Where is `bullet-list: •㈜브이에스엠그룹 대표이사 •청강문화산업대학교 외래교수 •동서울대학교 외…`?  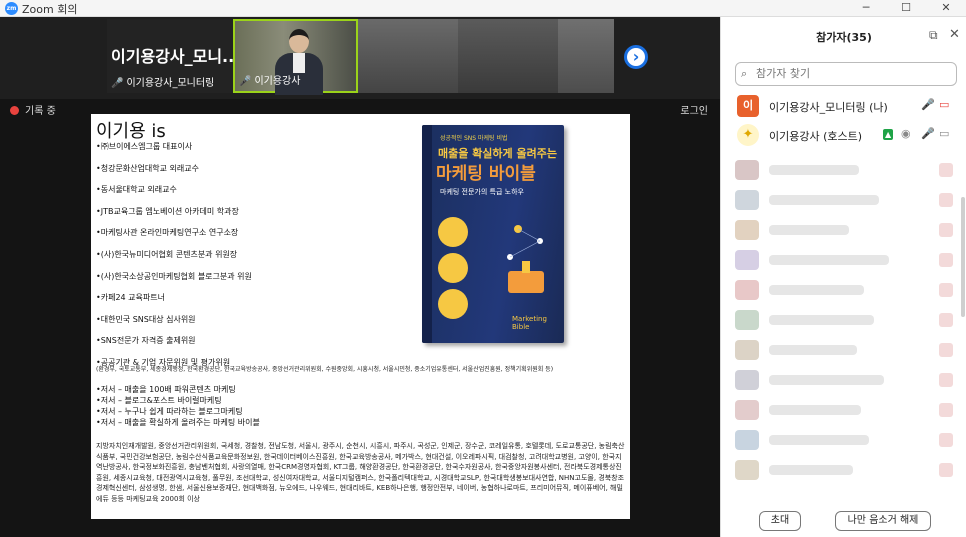
bullet-list: •㈜브이에스엠그룹 대표이사 •청강문화산업대학교 외래교수 •동서울대학교 외… is located at coordinates (266, 255).